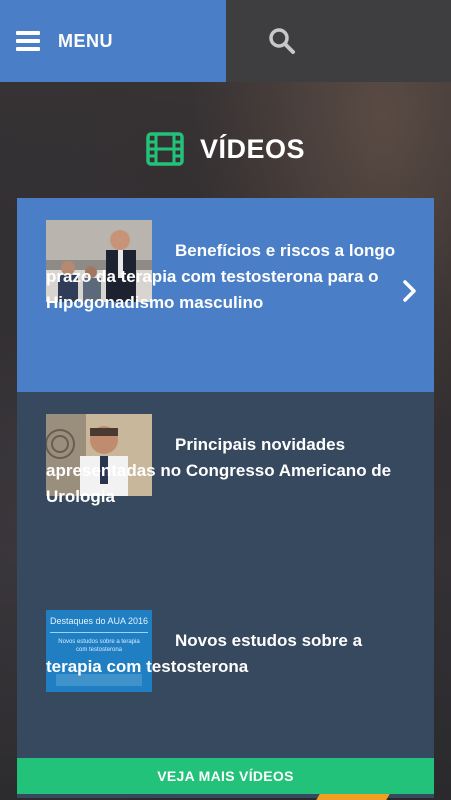 The height and width of the screenshot is (800, 451). What do you see at coordinates (338, 41) in the screenshot?
I see `search-button` at bounding box center [338, 41].